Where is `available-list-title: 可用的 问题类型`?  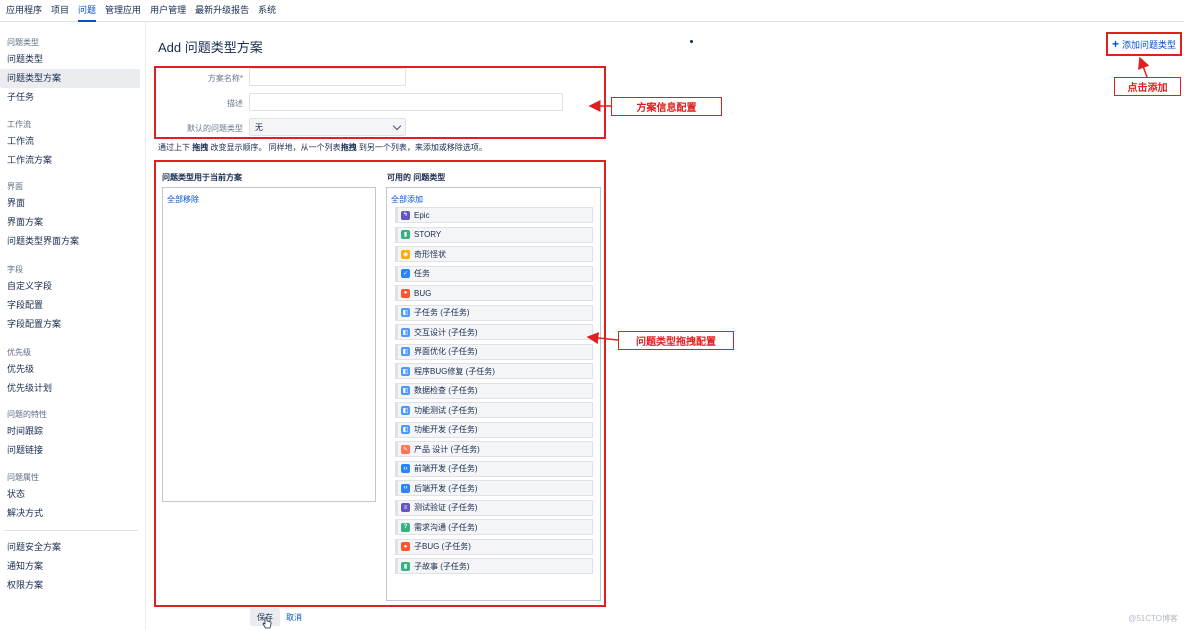
available-list-title: 可用的 问题类型 is located at coordinates (416, 177).